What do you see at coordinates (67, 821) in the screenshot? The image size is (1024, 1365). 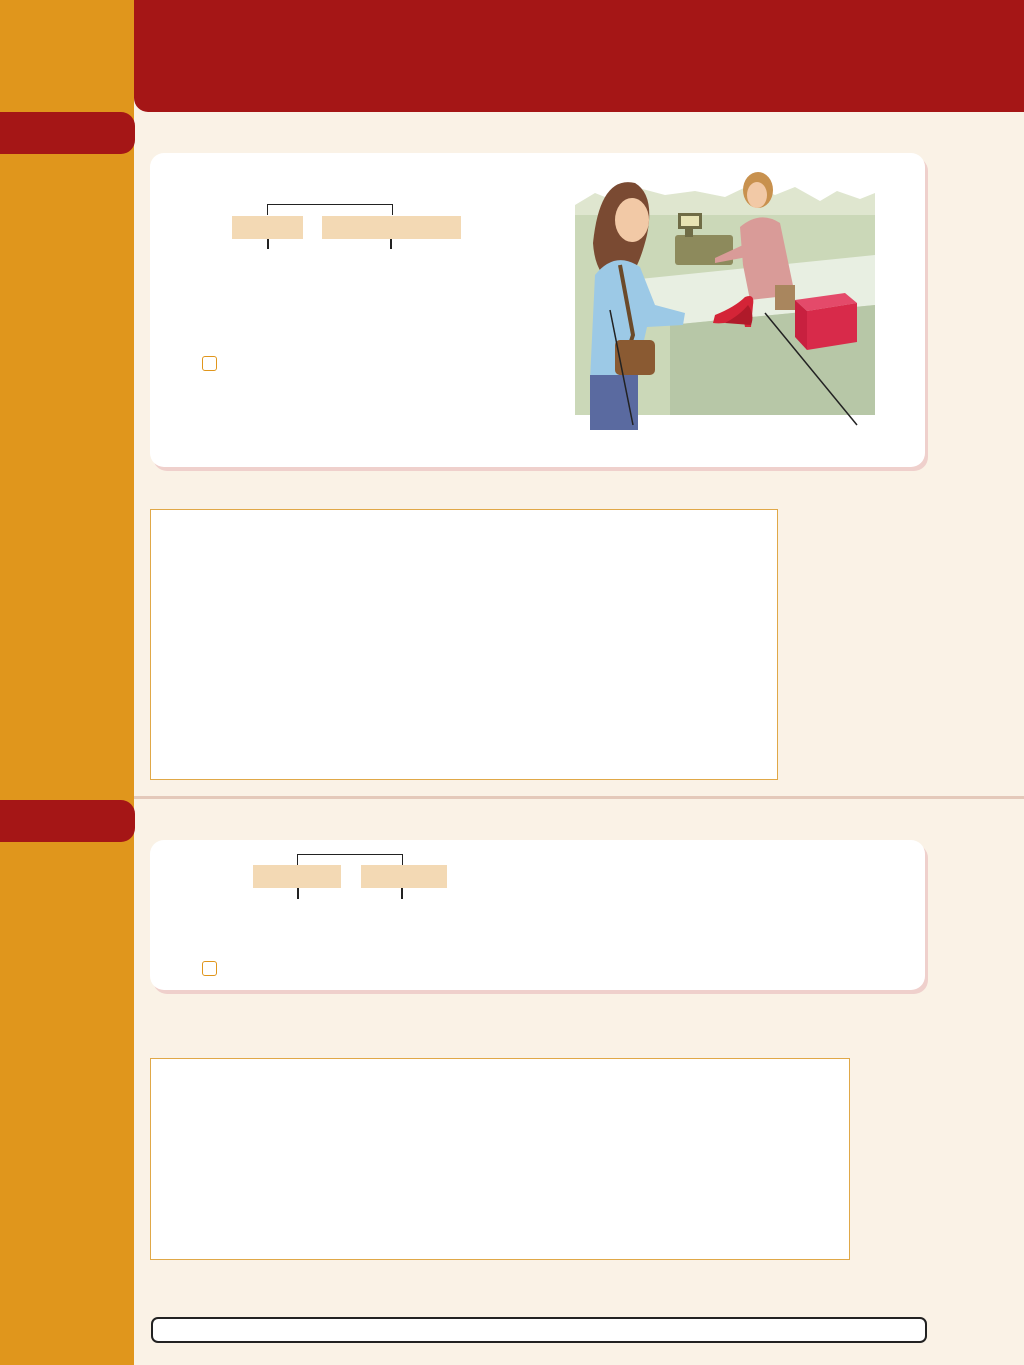 I see `section-2-tab` at bounding box center [67, 821].